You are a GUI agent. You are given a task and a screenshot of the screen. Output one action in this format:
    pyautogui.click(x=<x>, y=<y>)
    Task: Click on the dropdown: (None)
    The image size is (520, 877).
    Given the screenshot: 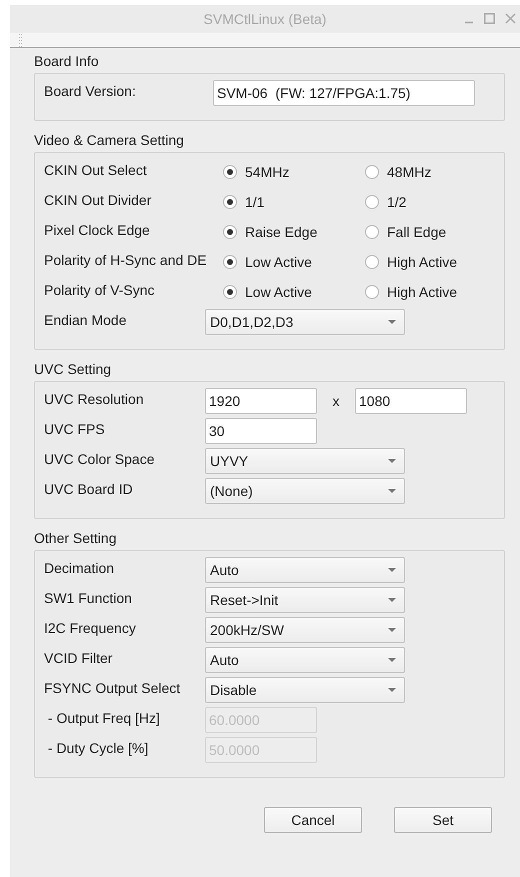 What is the action you would take?
    pyautogui.click(x=305, y=491)
    